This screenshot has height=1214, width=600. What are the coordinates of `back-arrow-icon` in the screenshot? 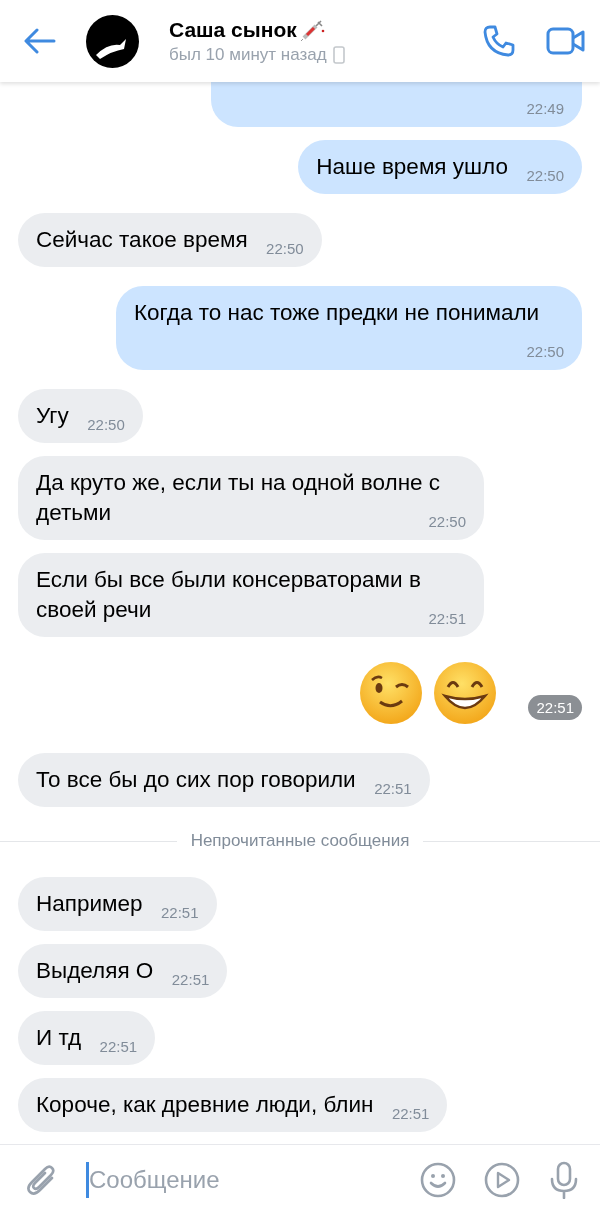 It's located at (40, 41).